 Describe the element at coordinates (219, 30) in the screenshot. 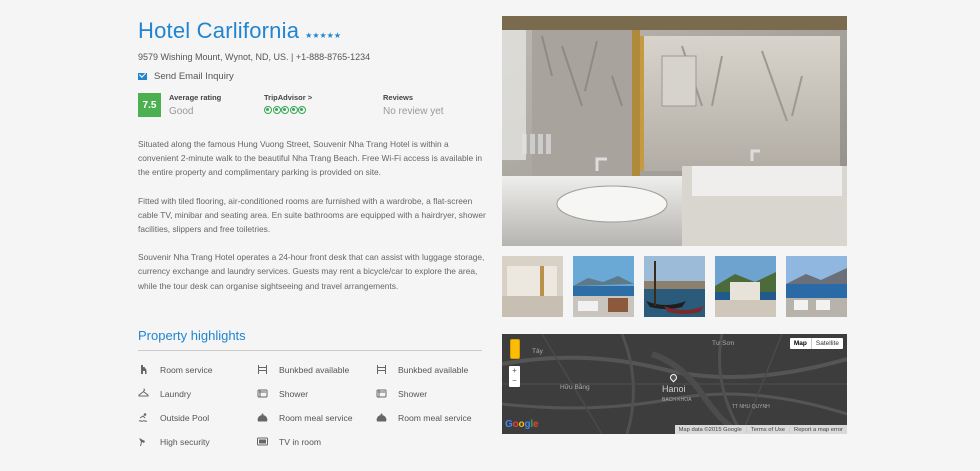

I see `hotel-name: Hotel Carlifornia` at that location.